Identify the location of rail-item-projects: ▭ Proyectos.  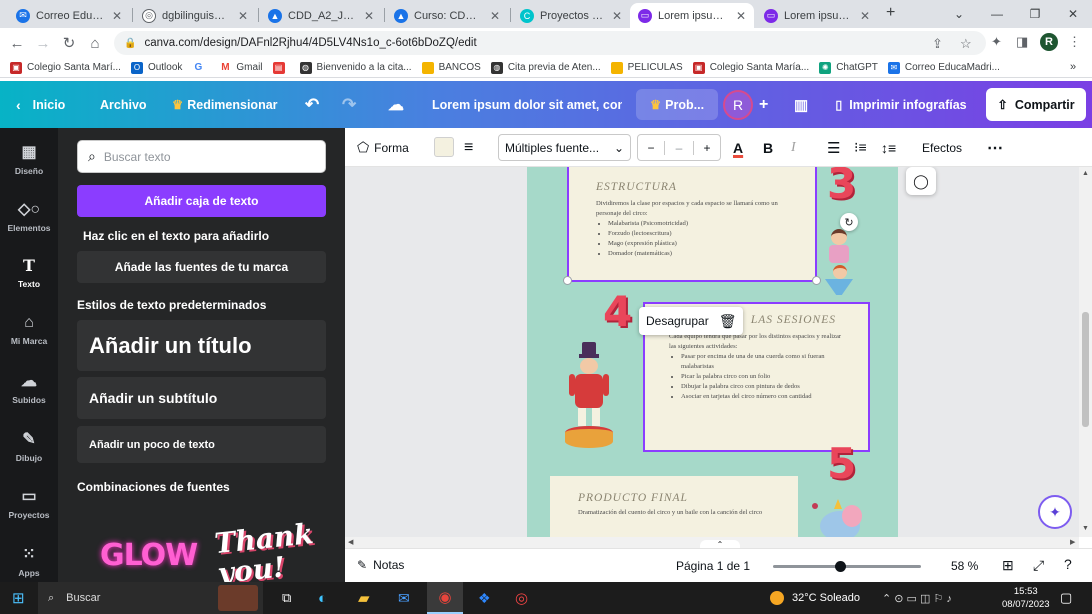
(29, 503).